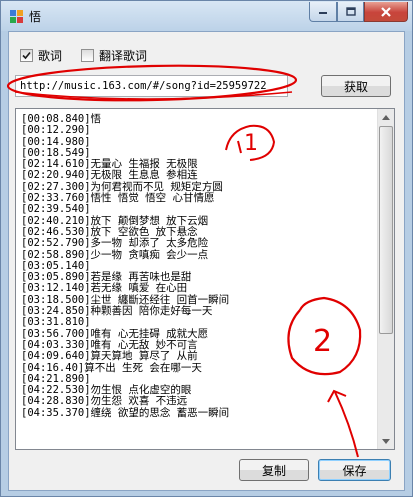  Describe the element at coordinates (151, 86) in the screenshot. I see `url-input` at that location.